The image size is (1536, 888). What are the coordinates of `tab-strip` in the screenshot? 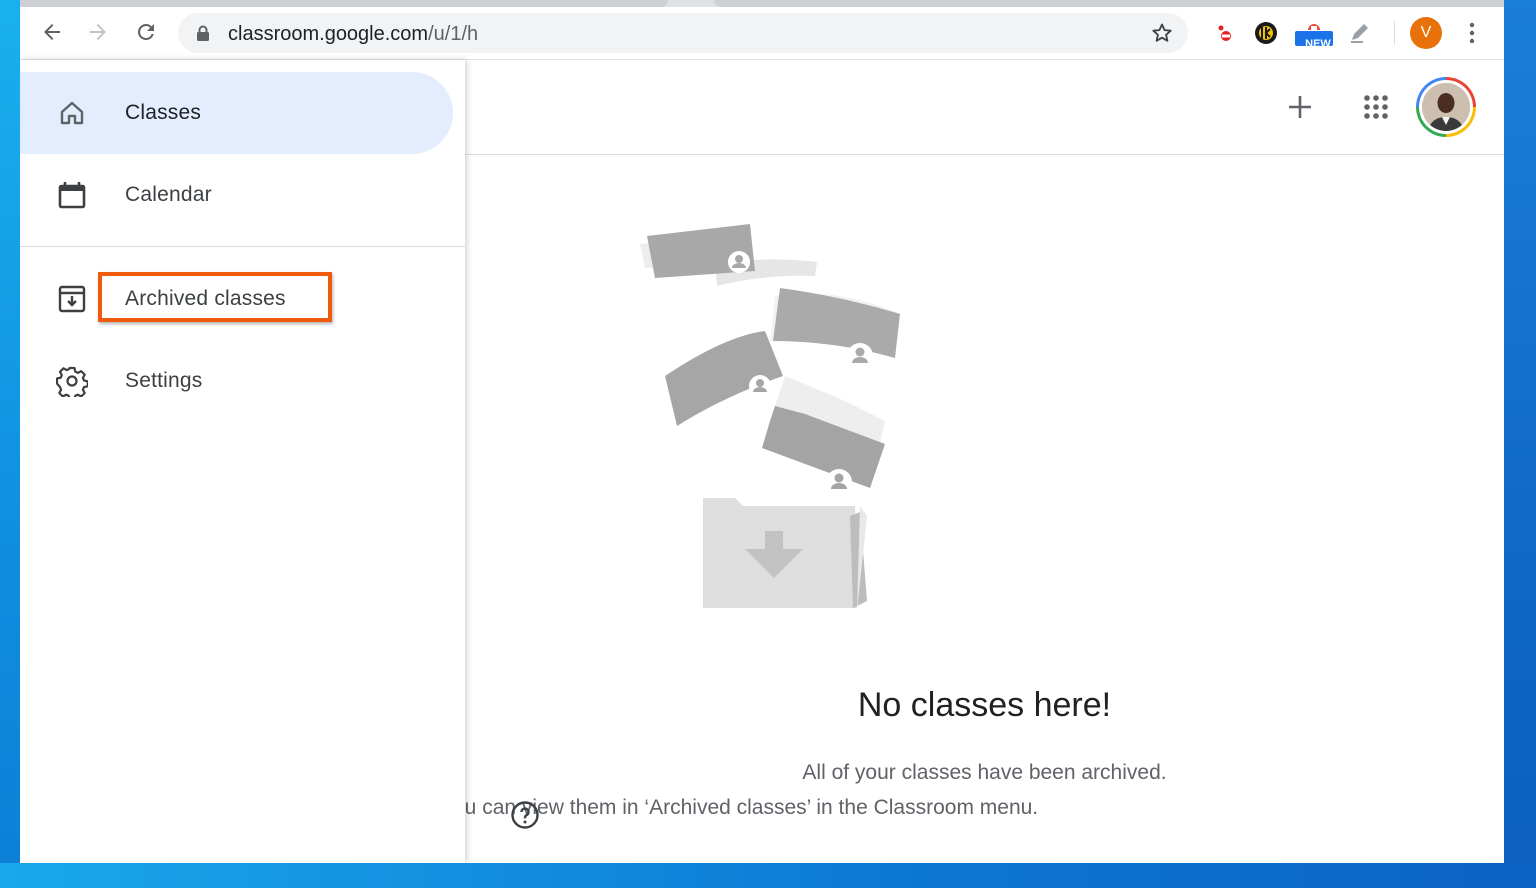 It's located at (762, 3).